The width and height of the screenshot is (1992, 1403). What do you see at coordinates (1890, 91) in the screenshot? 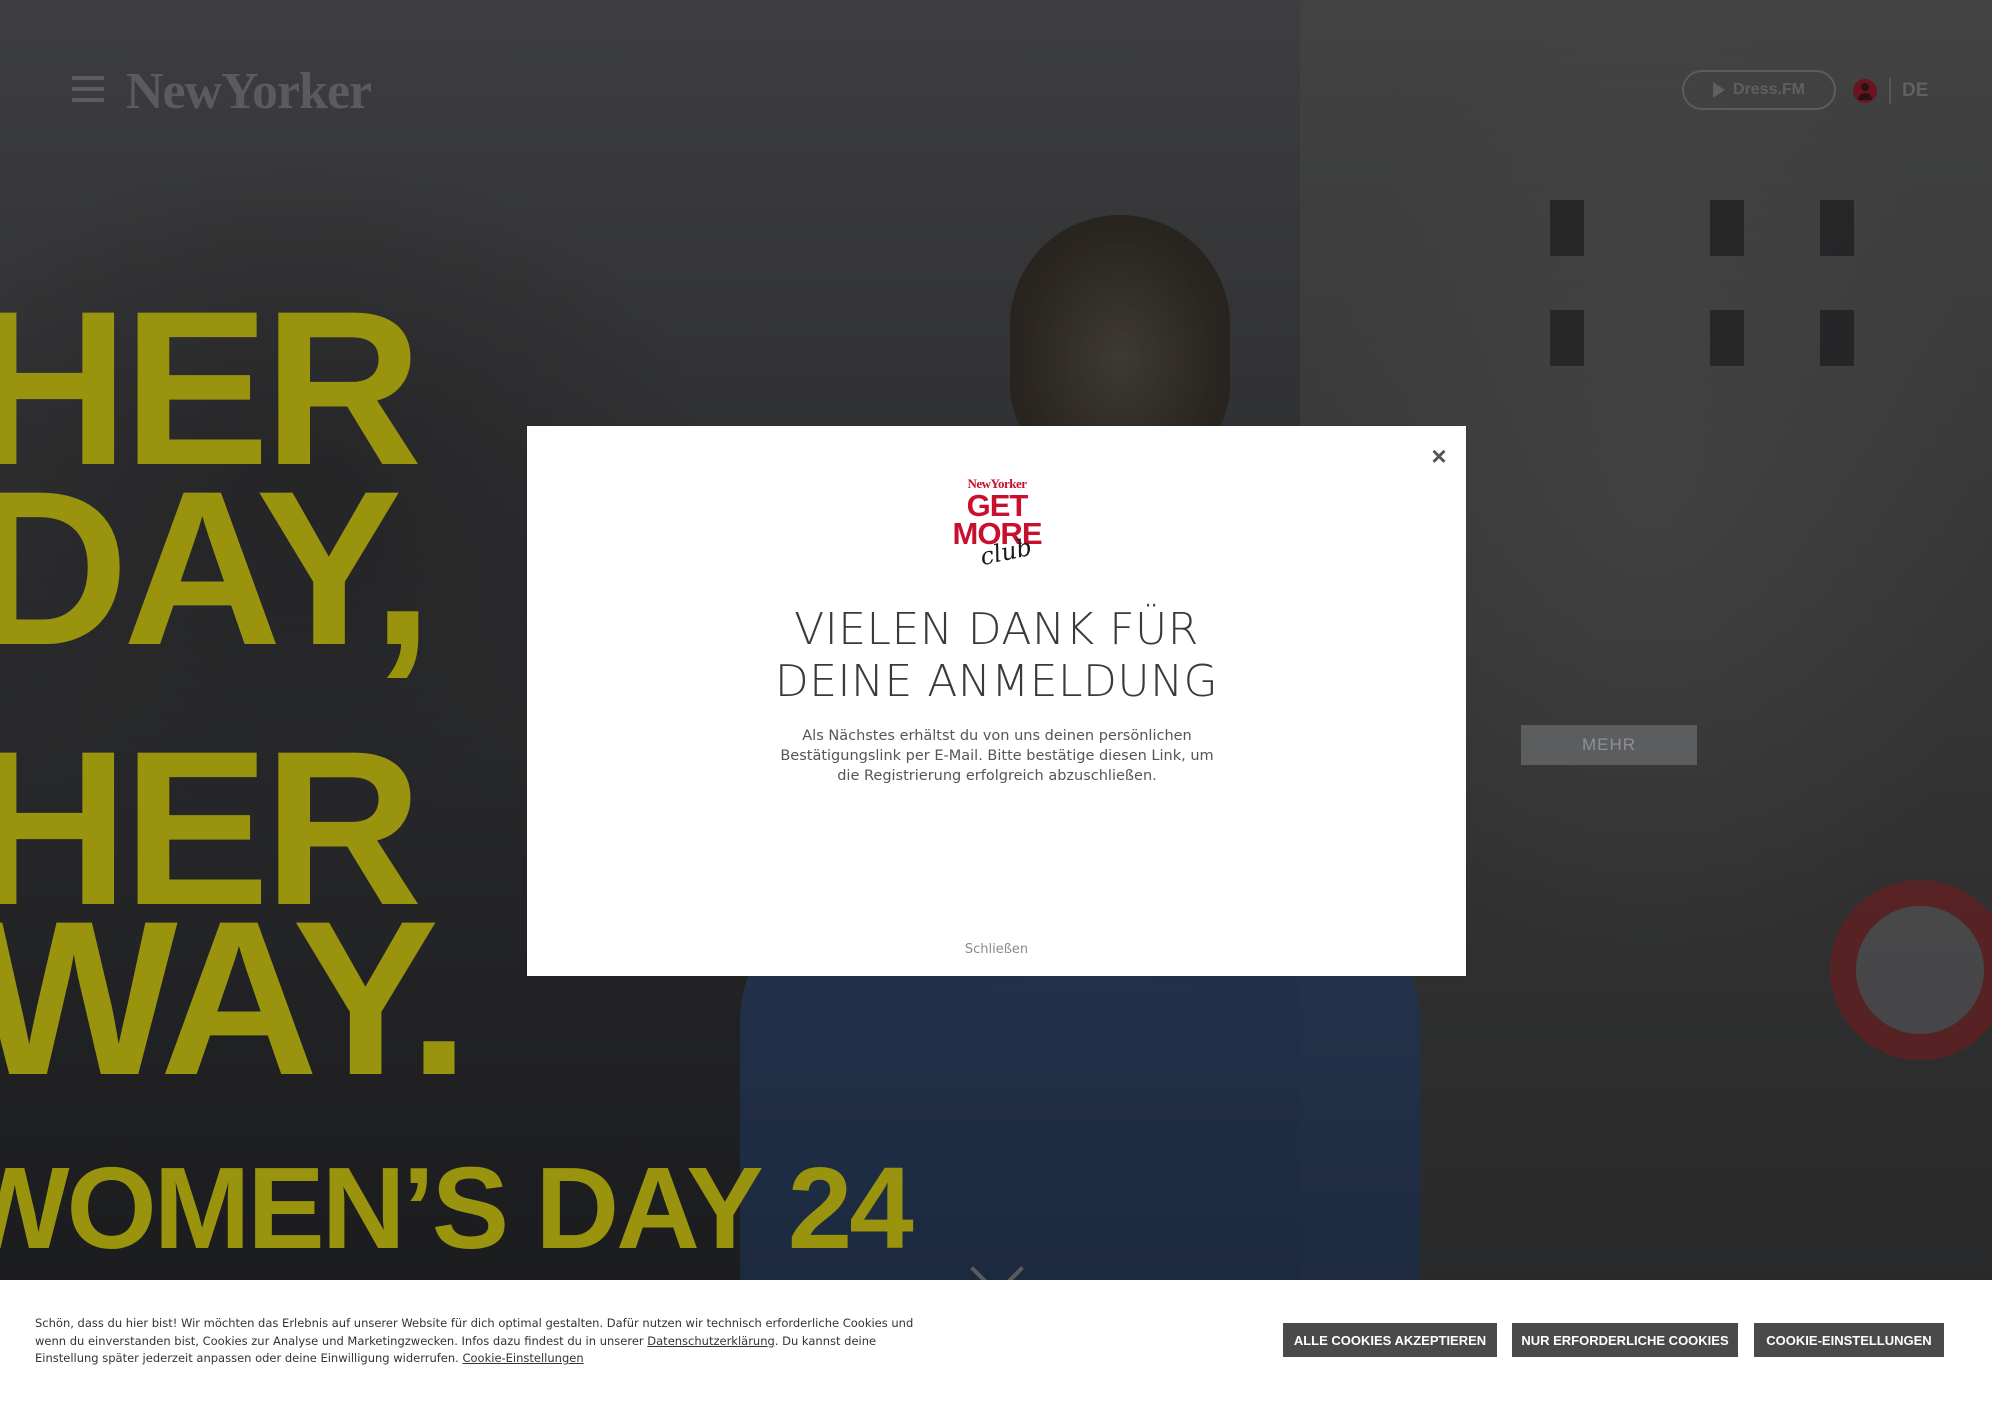
I see `header-divider` at bounding box center [1890, 91].